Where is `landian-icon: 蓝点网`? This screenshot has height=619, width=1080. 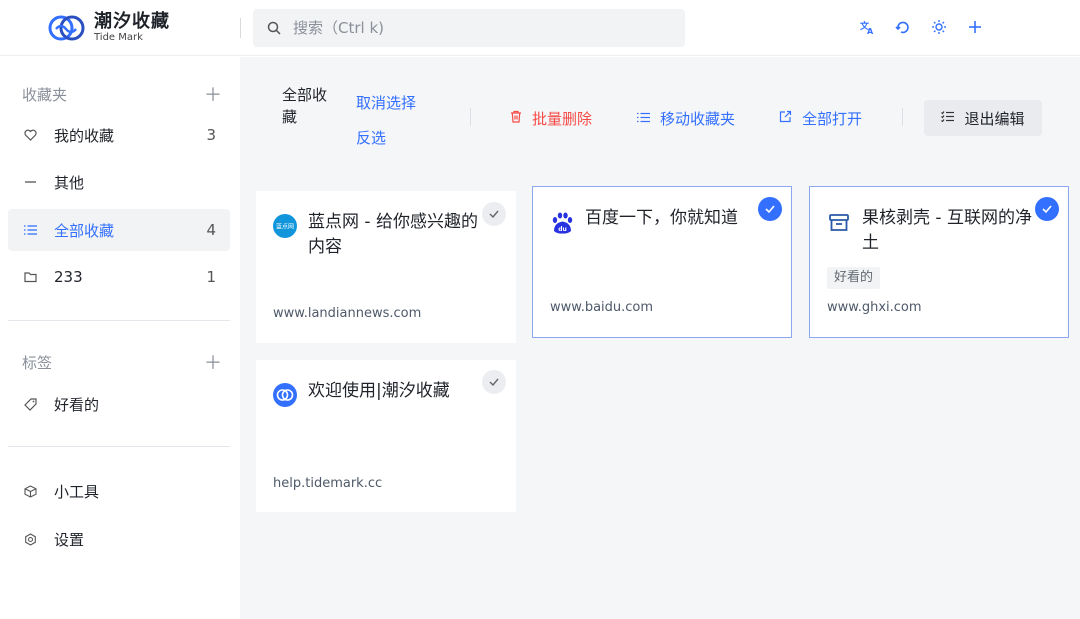
landian-icon: 蓝点网 is located at coordinates (285, 226).